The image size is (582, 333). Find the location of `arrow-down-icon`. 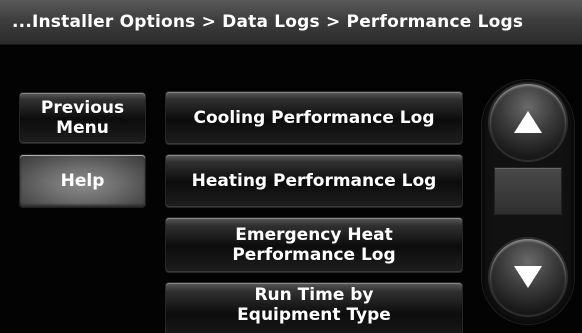

arrow-down-icon is located at coordinates (528, 277).